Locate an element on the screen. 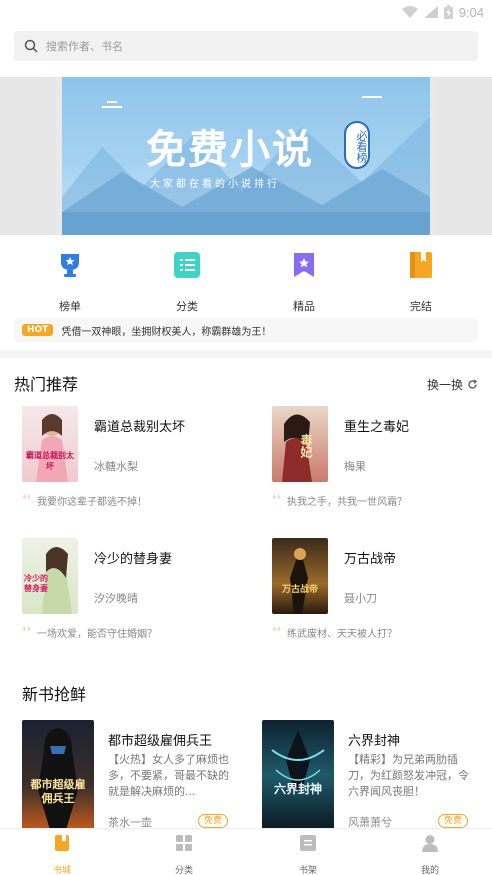 Image resolution: width=492 pixels, height=875 pixels. search-bar: 搜索作者、书名 is located at coordinates (246, 46).